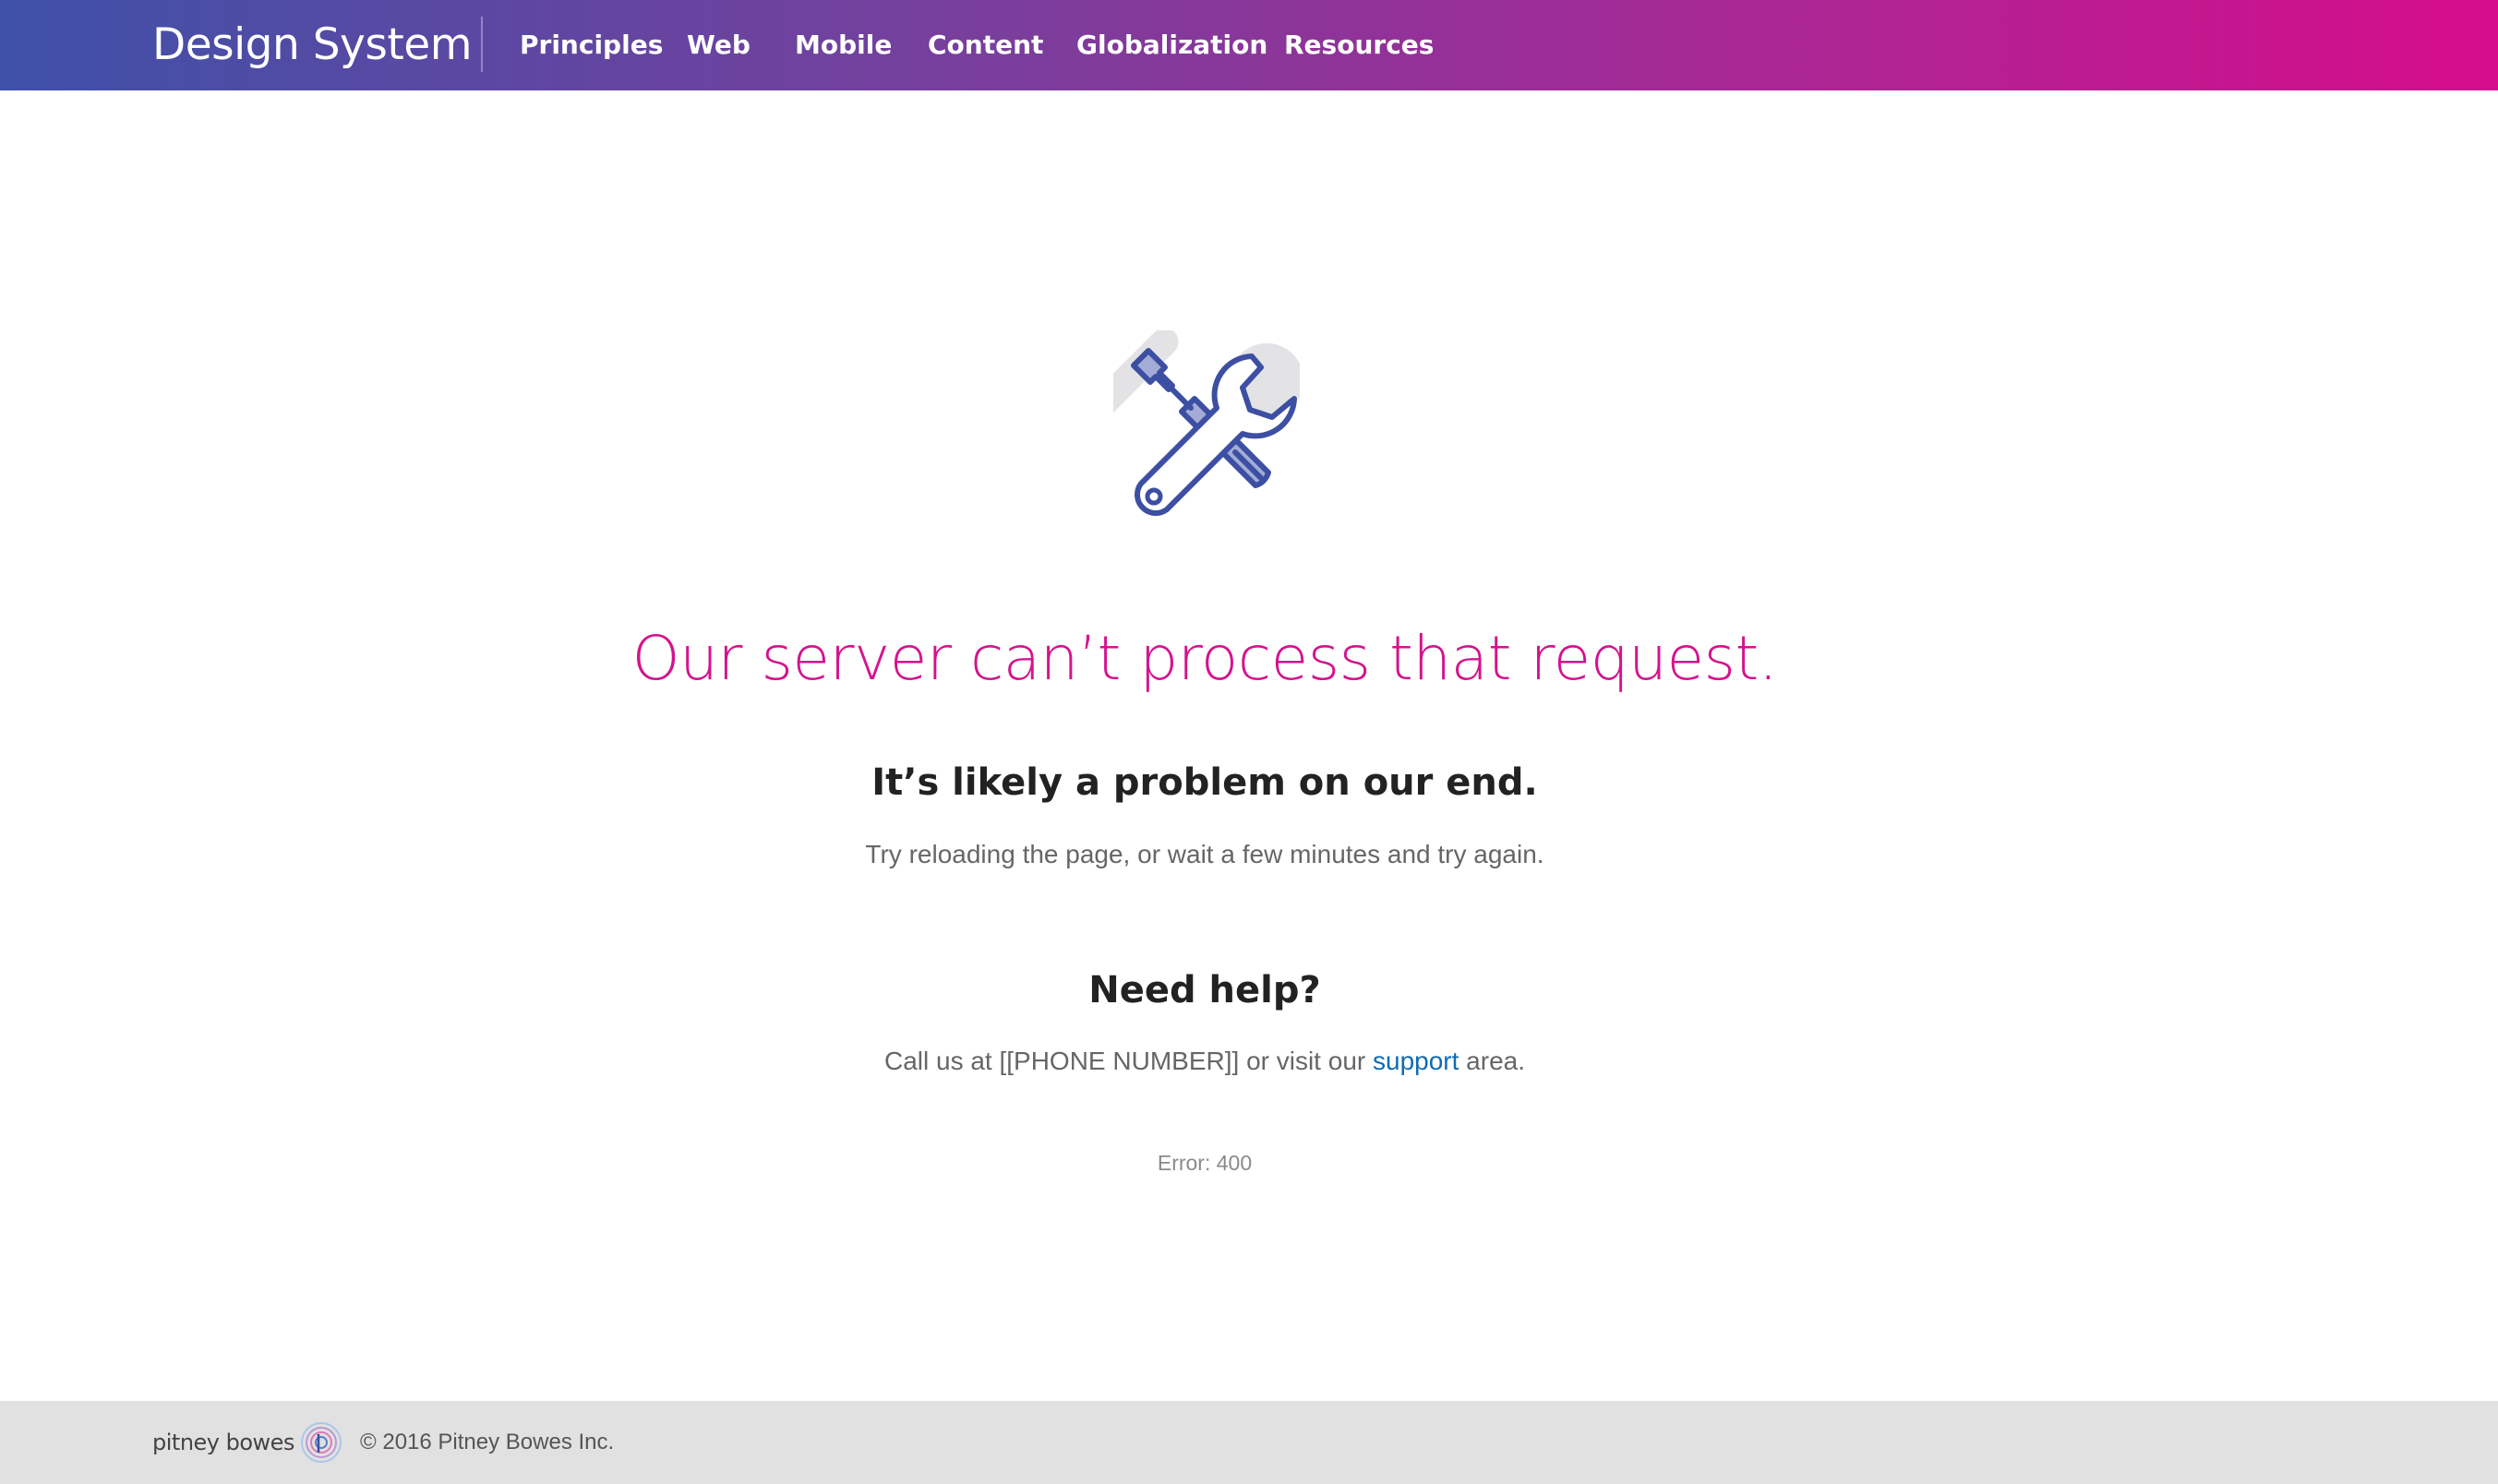 This screenshot has width=2498, height=1484. What do you see at coordinates (488, 1442) in the screenshot?
I see `copyright-text: © 2016 Pitney Bowes Inc.` at bounding box center [488, 1442].